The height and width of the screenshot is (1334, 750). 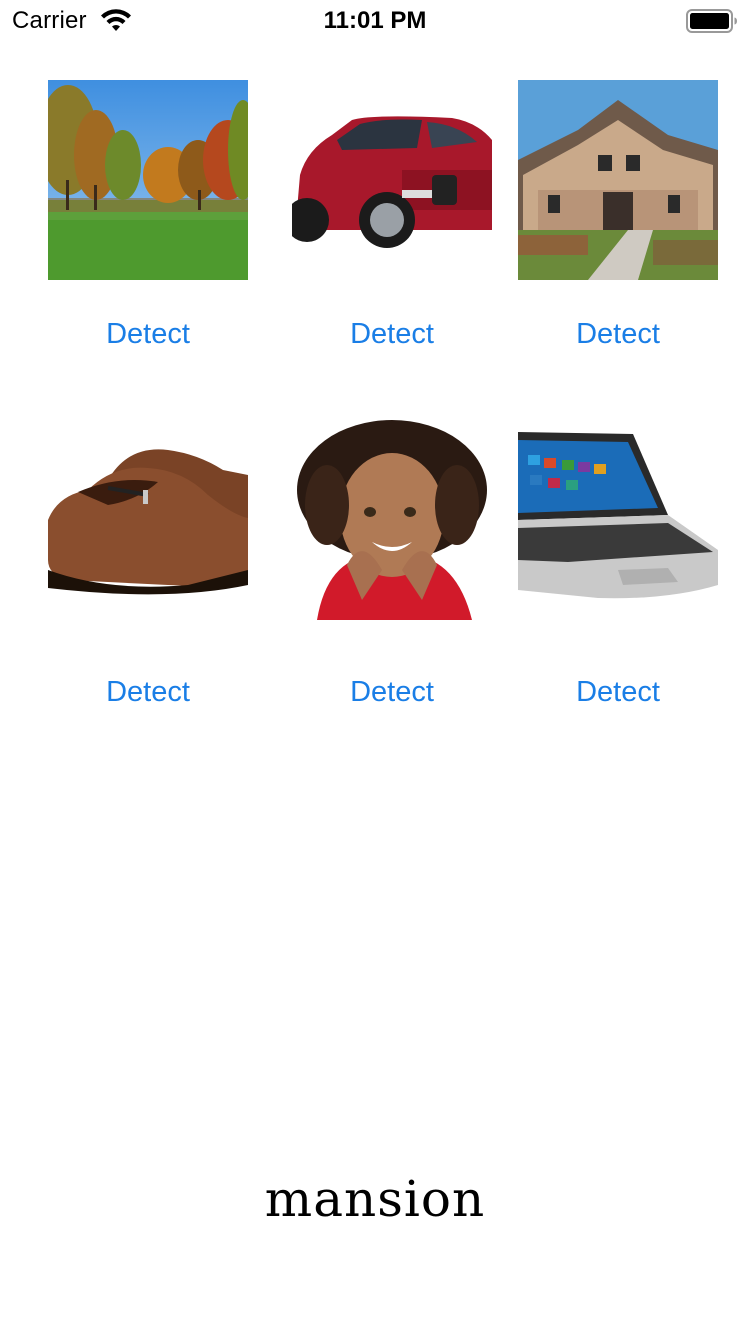 What do you see at coordinates (618, 334) in the screenshot?
I see `detect-button-3: Detect` at bounding box center [618, 334].